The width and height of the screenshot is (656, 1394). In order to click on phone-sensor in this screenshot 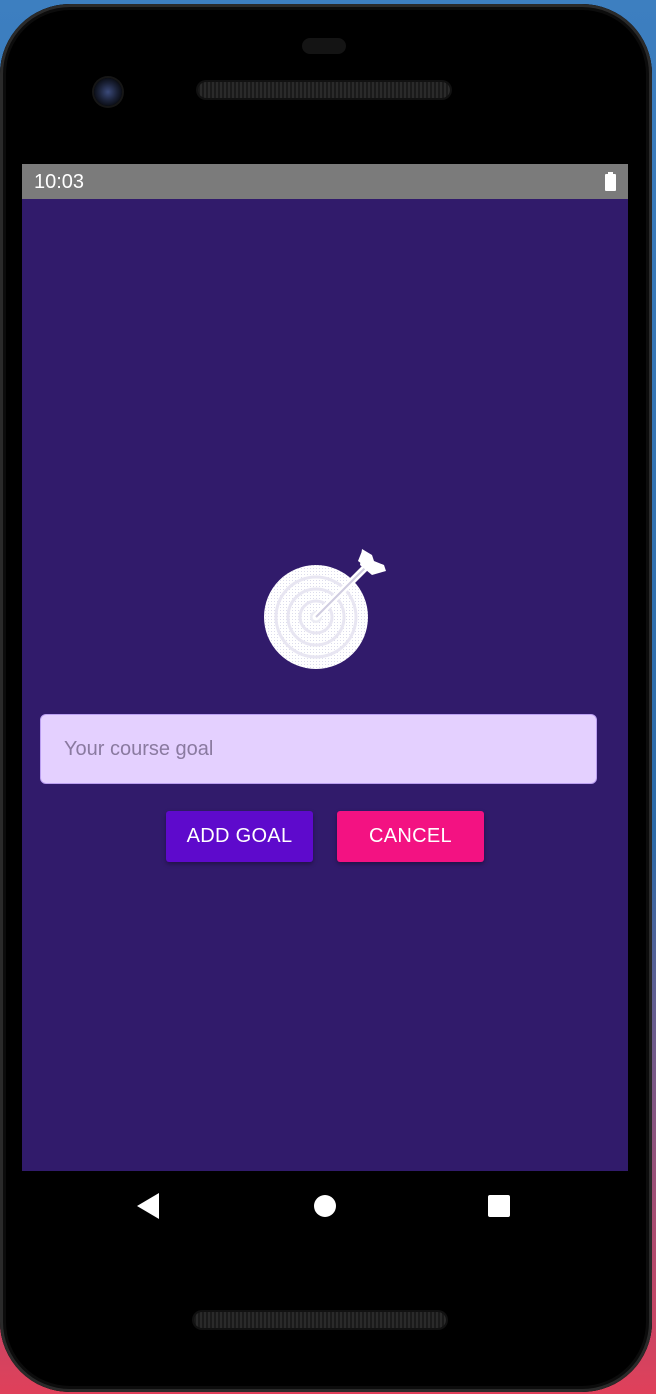, I will do `click(324, 46)`.